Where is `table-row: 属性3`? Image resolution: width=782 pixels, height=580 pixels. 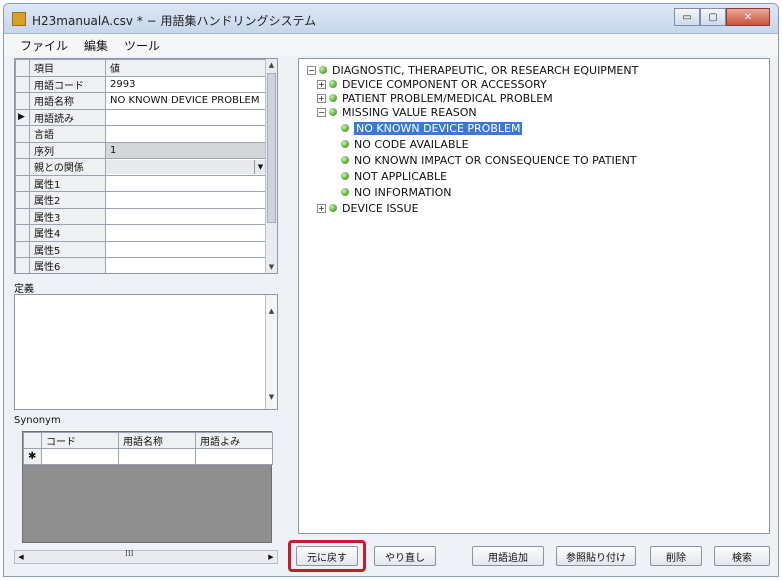
table-row: 属性3 is located at coordinates (141, 216).